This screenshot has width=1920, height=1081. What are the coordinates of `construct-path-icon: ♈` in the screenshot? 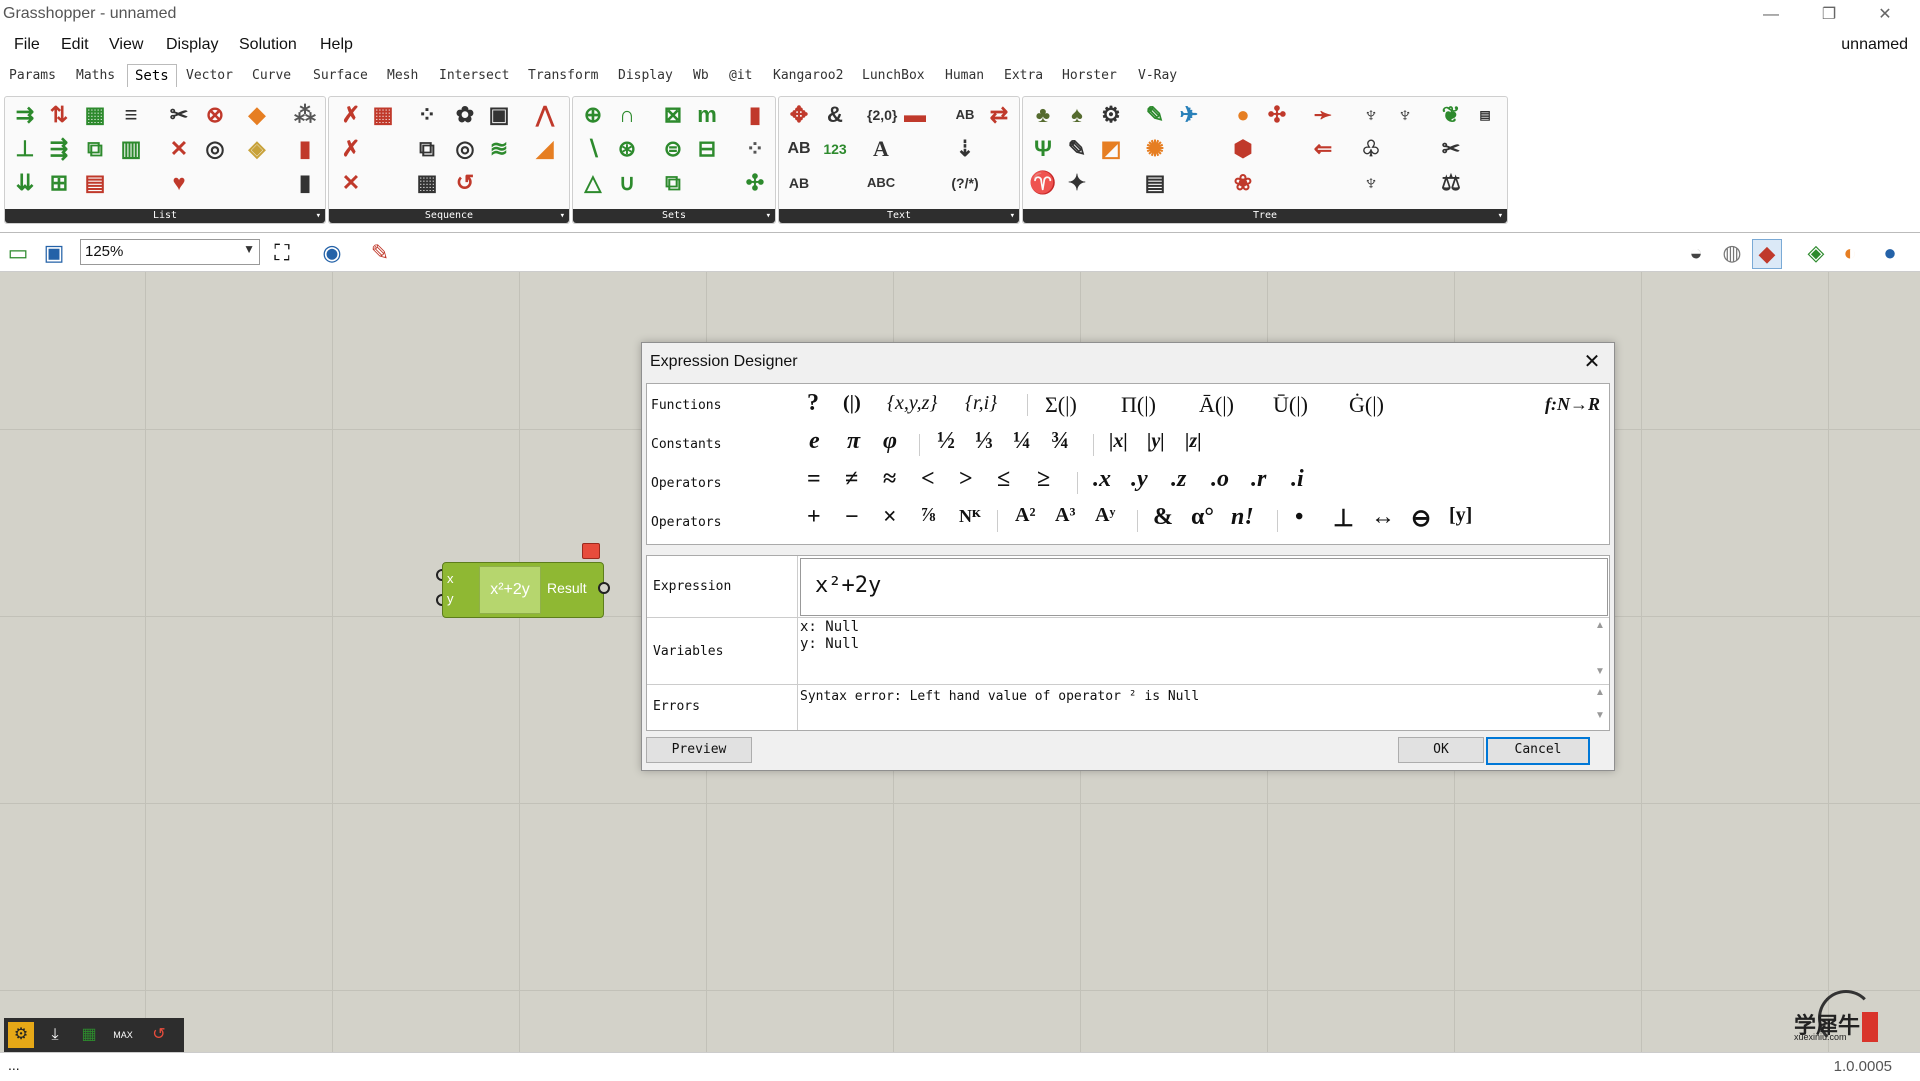 It's located at (1043, 183).